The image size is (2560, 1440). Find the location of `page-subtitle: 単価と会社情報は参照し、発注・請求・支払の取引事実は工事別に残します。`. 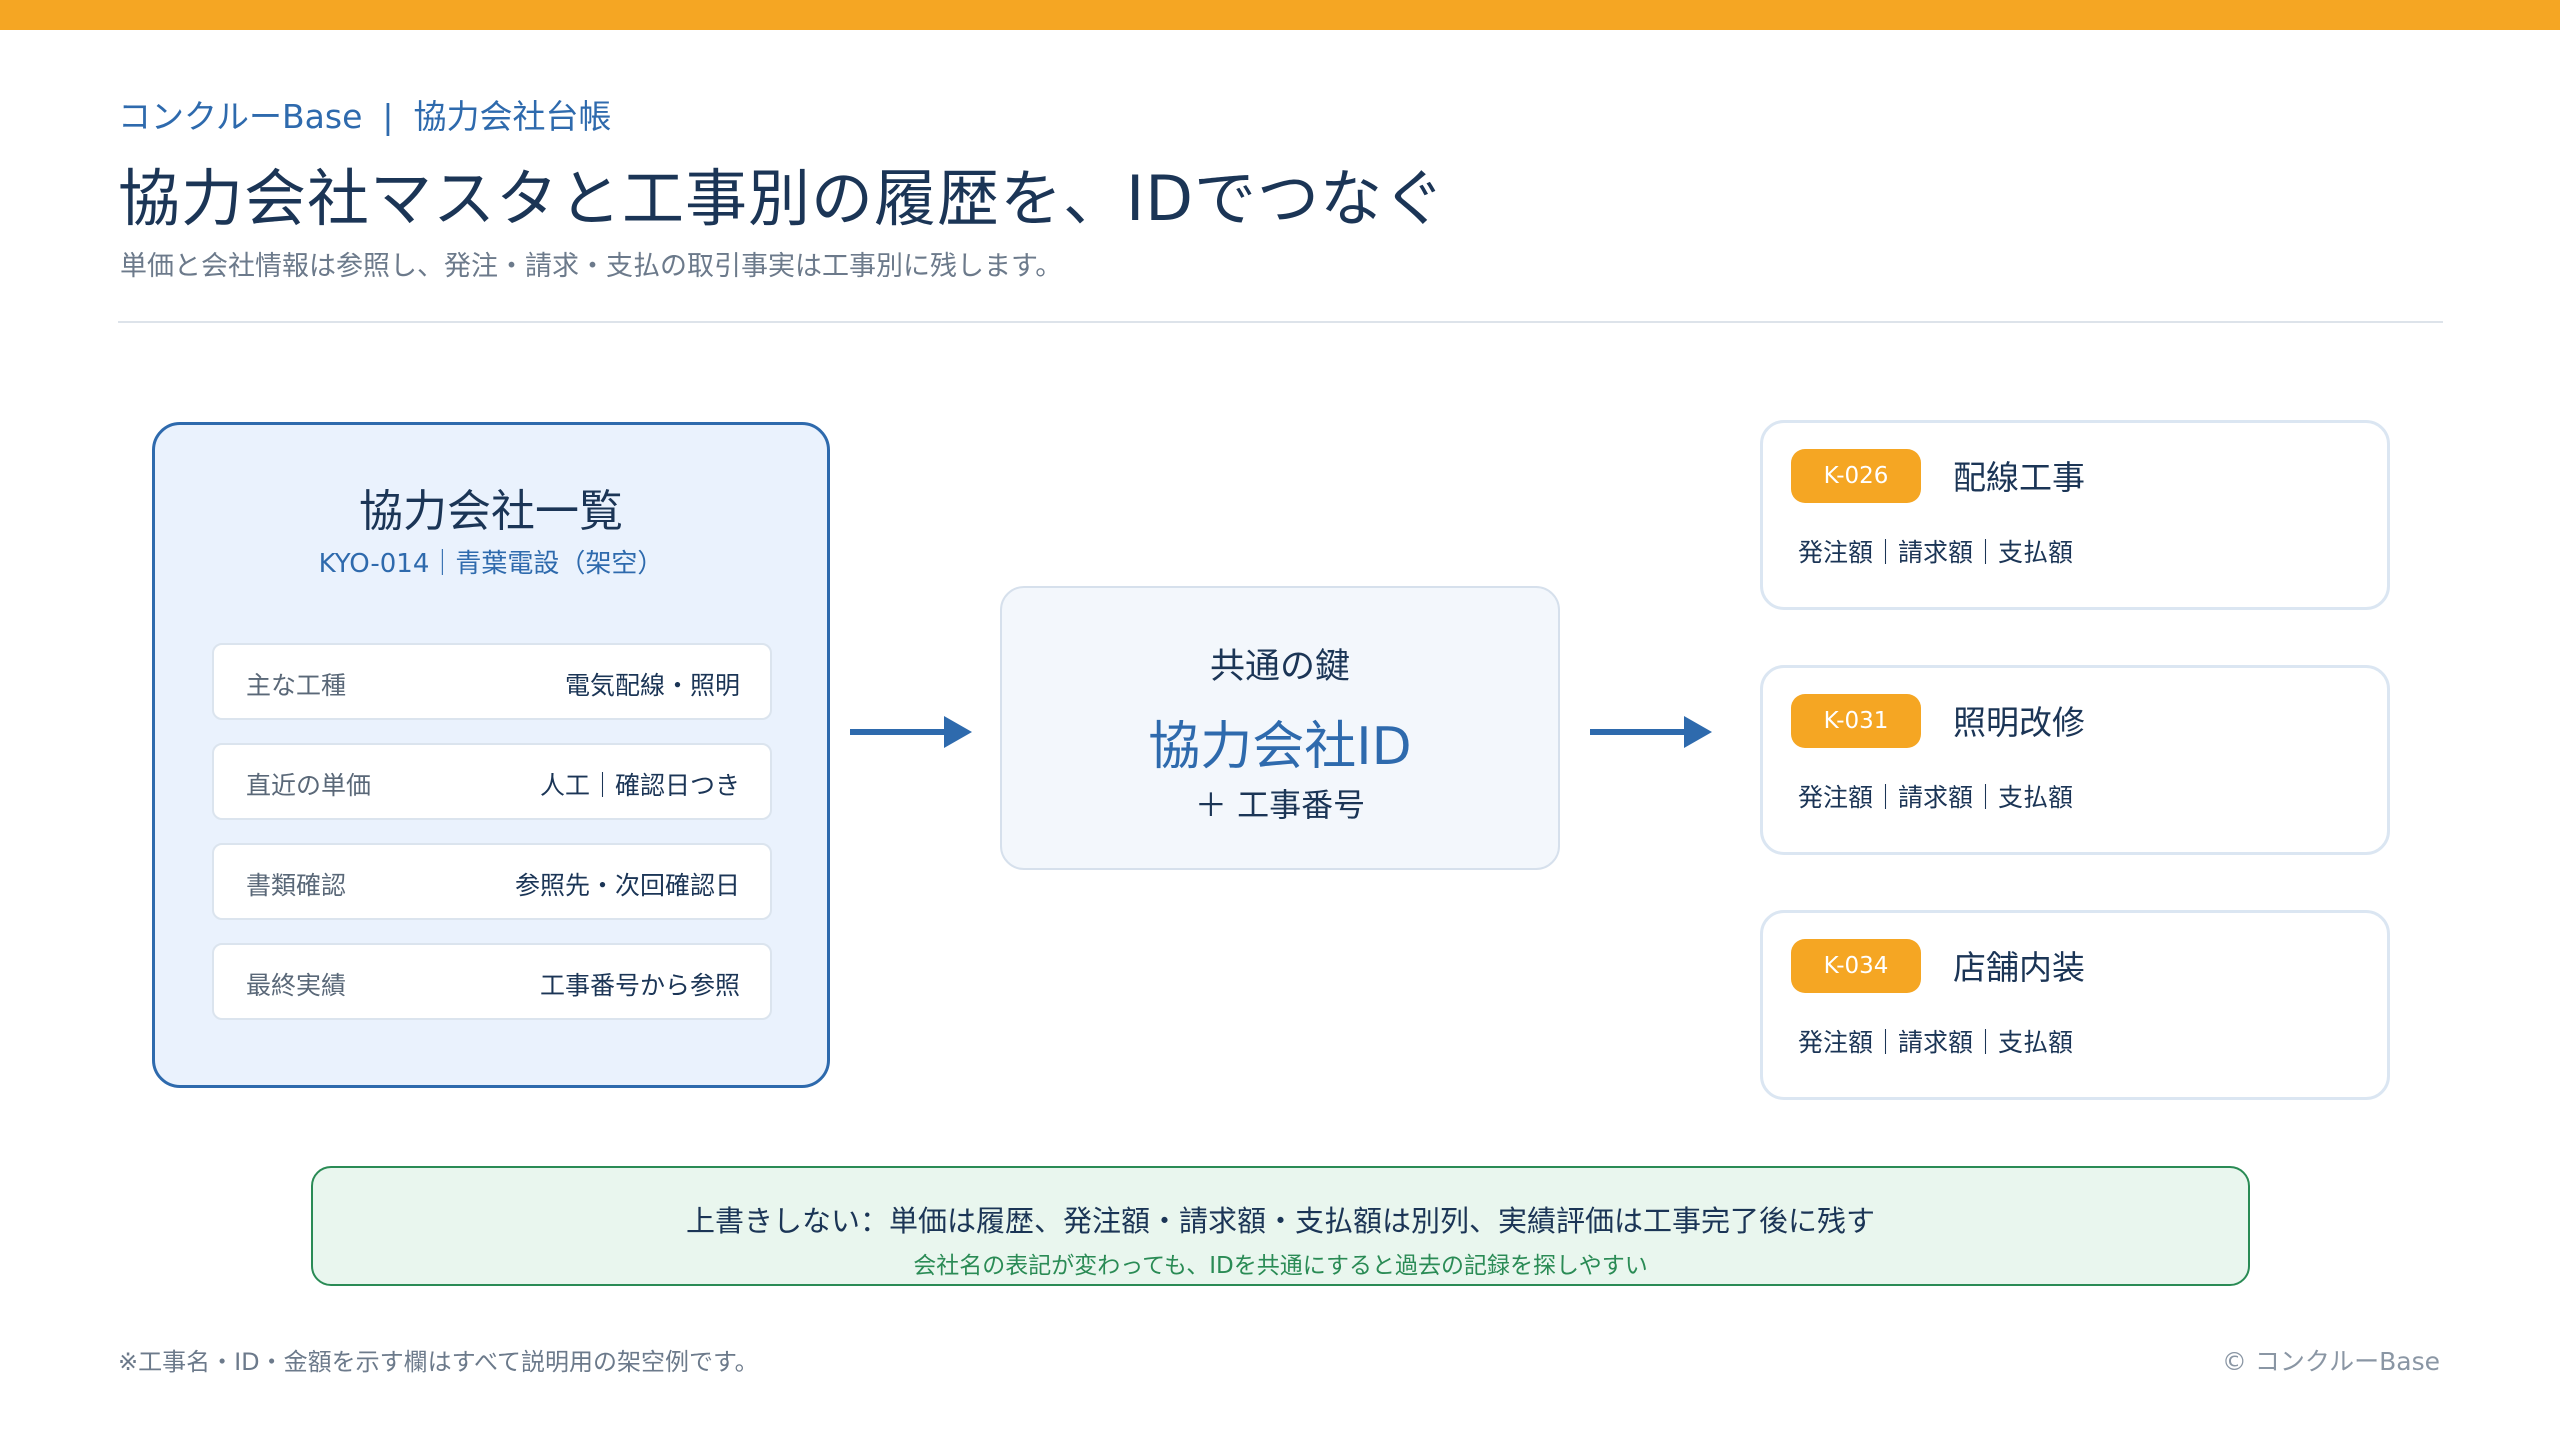

page-subtitle: 単価と会社情報は参照し、発注・請求・支払の取引事実は工事別に残します。 is located at coordinates (591, 266).